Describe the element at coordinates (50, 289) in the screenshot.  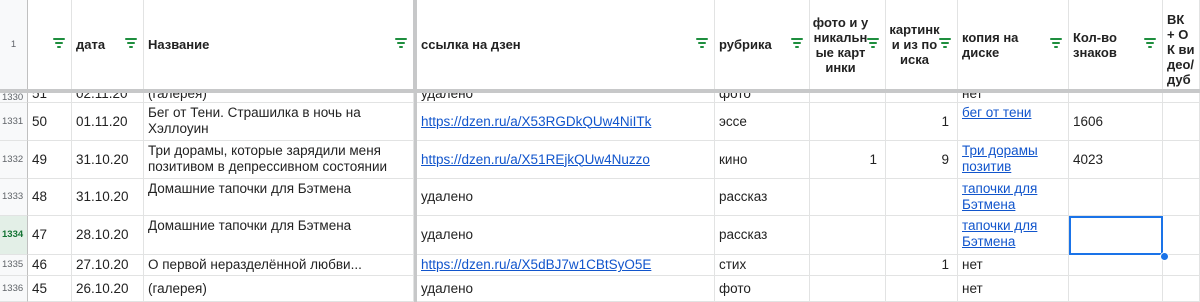
I see `cell-num: 45` at that location.